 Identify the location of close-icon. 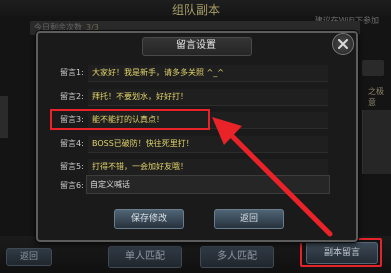
(343, 44).